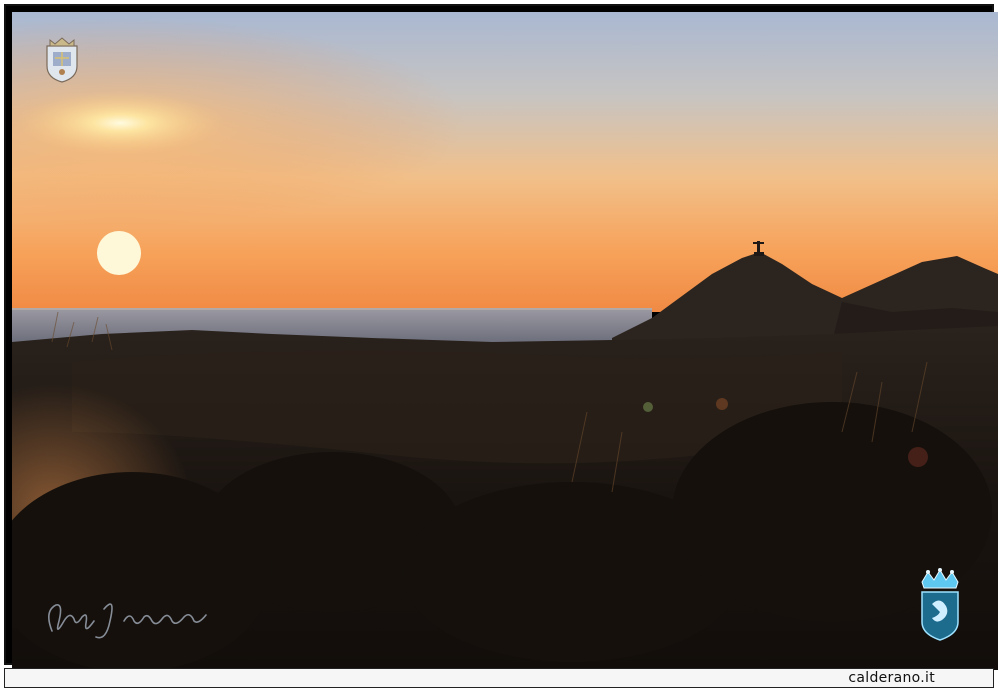 Image resolution: width=1000 pixels, height=691 pixels. I want to click on sun, so click(119, 253).